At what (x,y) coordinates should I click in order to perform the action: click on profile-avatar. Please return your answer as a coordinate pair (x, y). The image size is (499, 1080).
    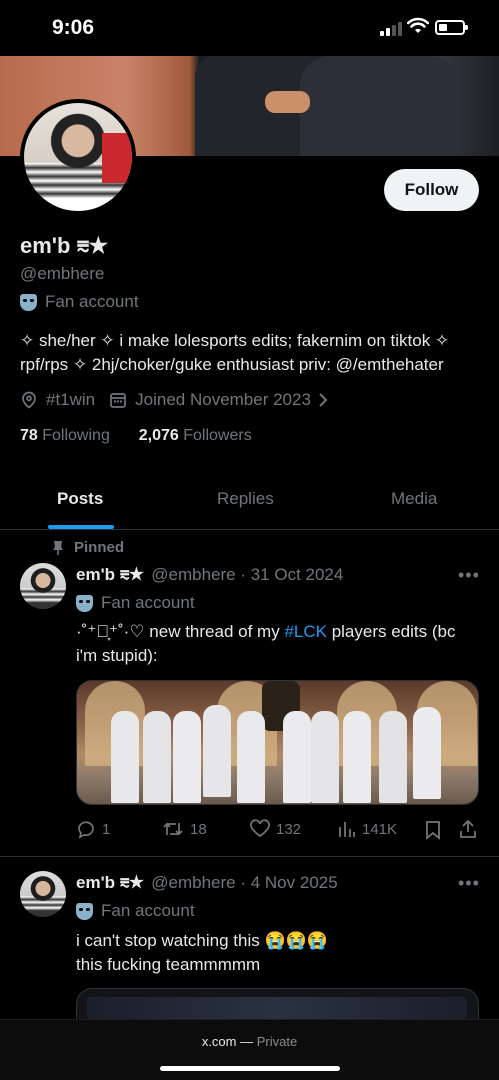
    Looking at the image, I should click on (78, 157).